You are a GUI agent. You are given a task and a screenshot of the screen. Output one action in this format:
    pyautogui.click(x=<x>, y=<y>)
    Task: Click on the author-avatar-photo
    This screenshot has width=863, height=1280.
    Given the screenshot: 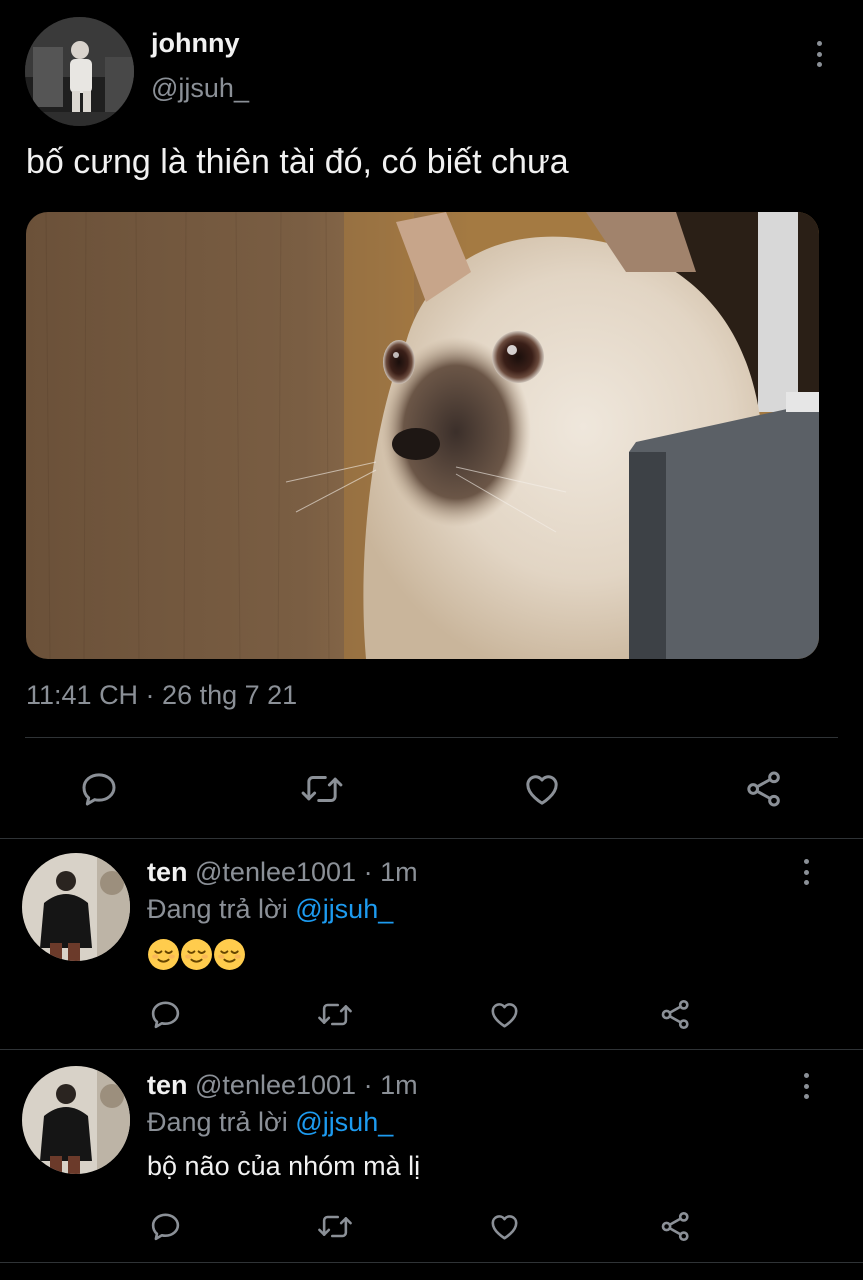 What is the action you would take?
    pyautogui.click(x=79, y=71)
    